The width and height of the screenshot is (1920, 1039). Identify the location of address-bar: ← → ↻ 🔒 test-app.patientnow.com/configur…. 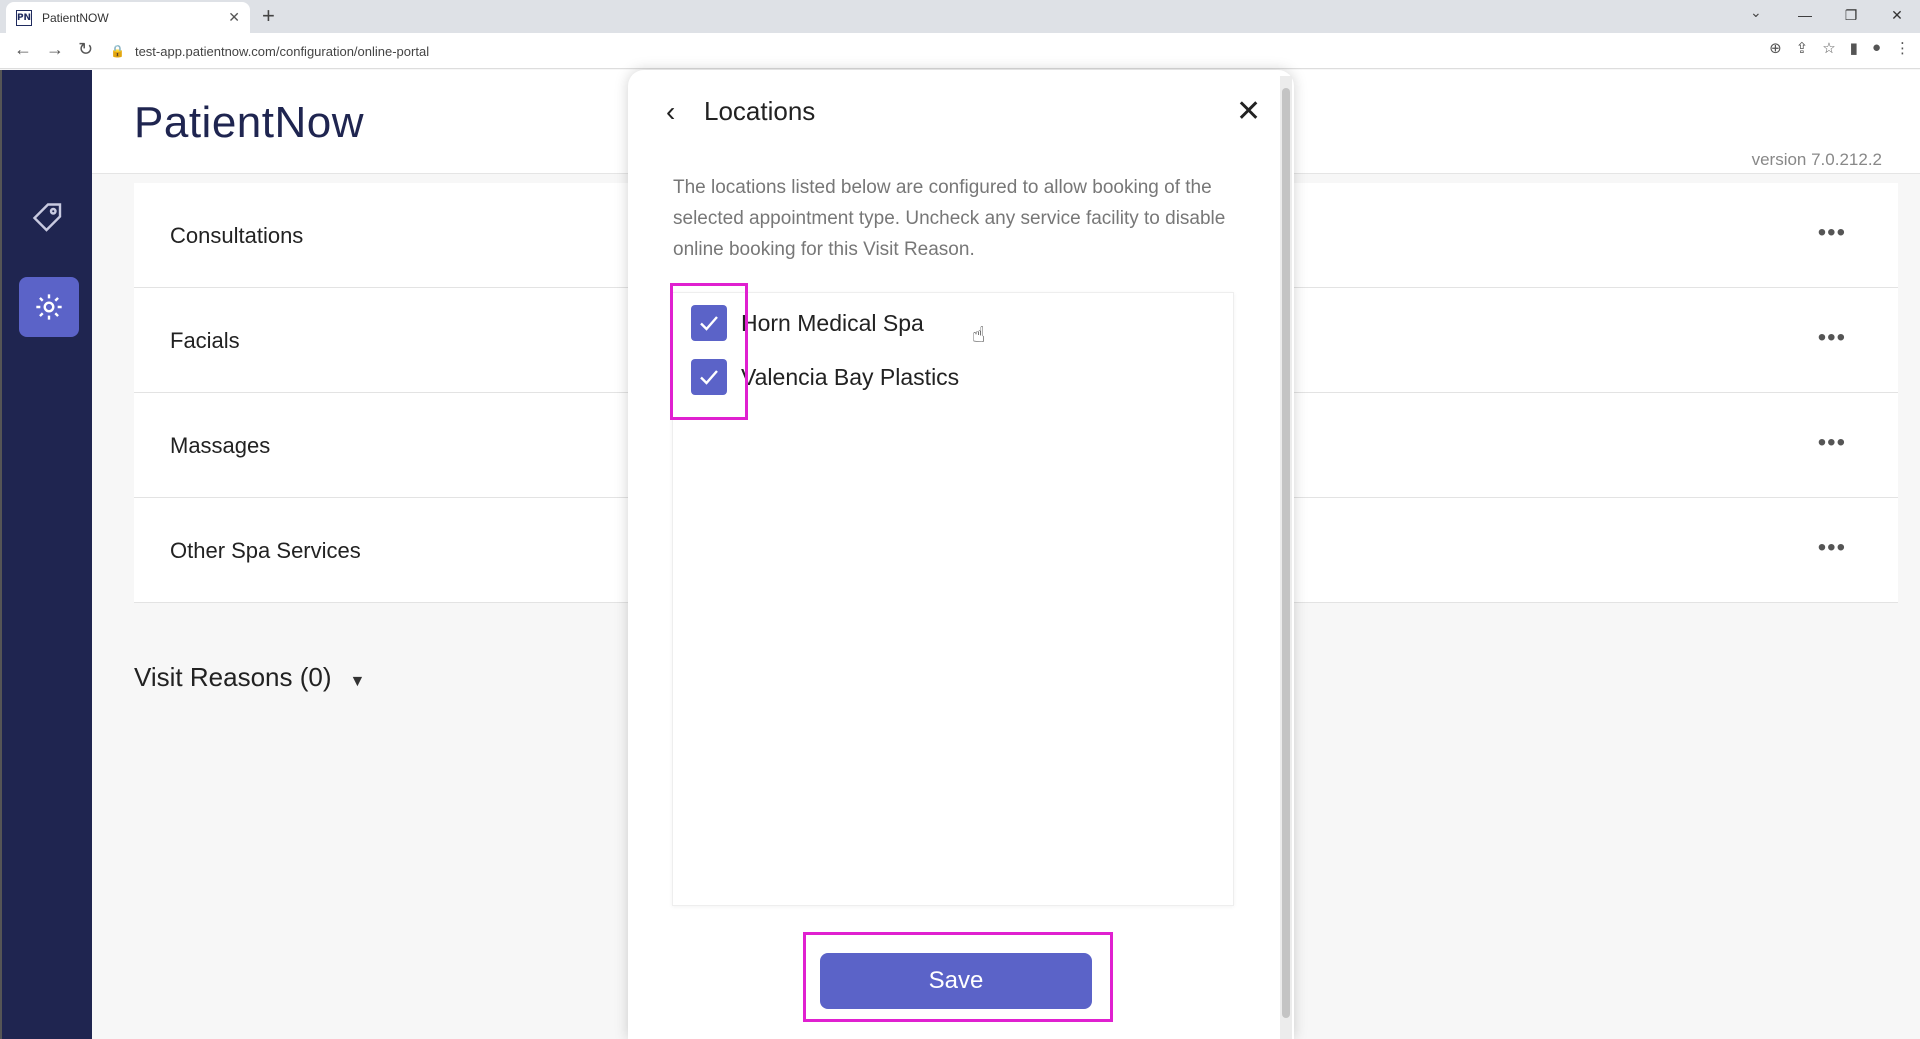
(960, 51).